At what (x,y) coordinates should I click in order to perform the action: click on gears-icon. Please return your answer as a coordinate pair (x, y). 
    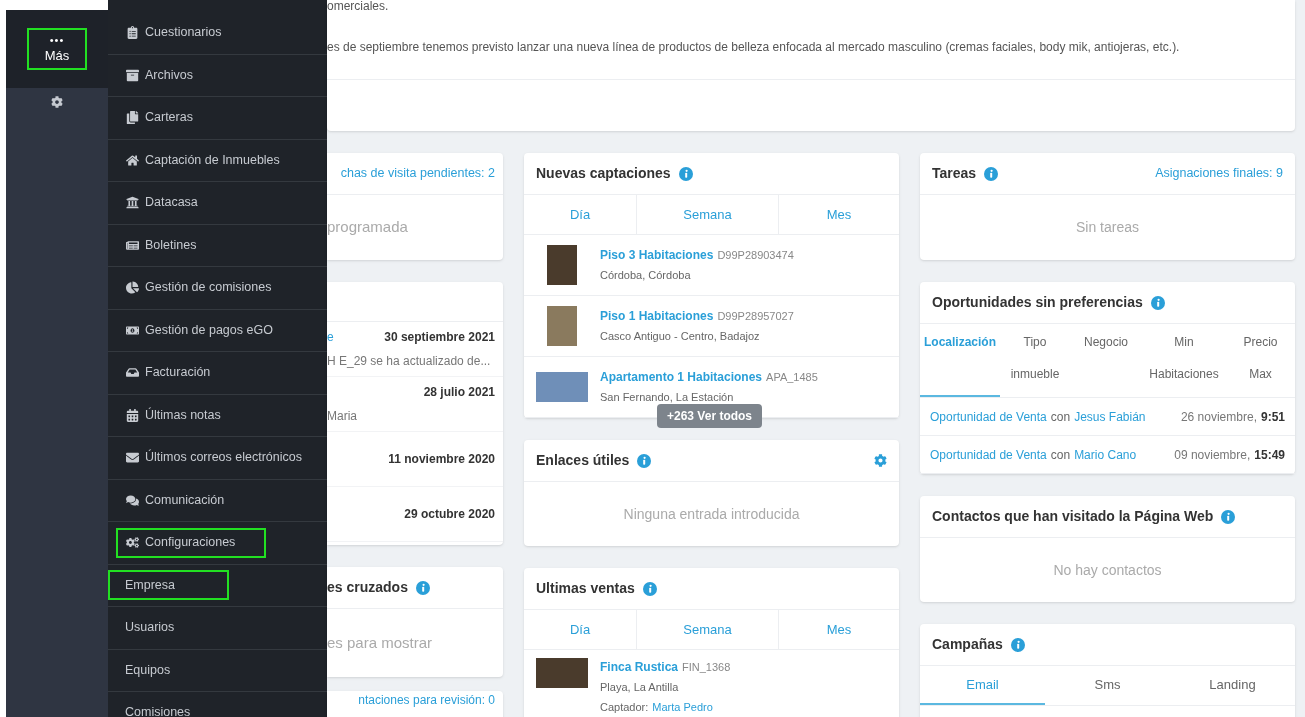
    Looking at the image, I should click on (132, 543).